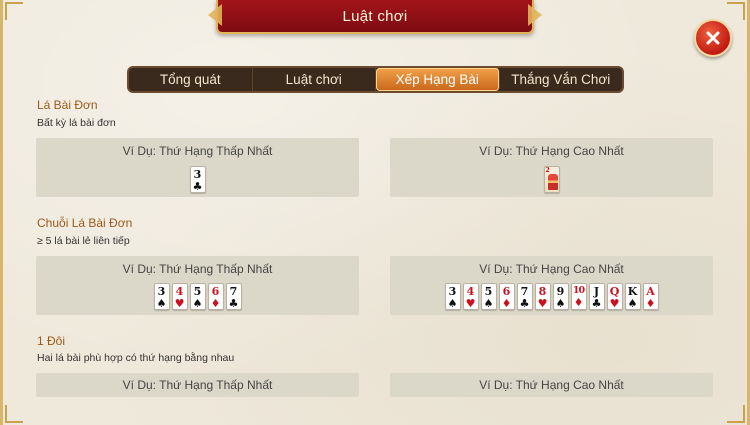 The width and height of the screenshot is (750, 425). I want to click on playing-card: 3 ♣, so click(197, 179).